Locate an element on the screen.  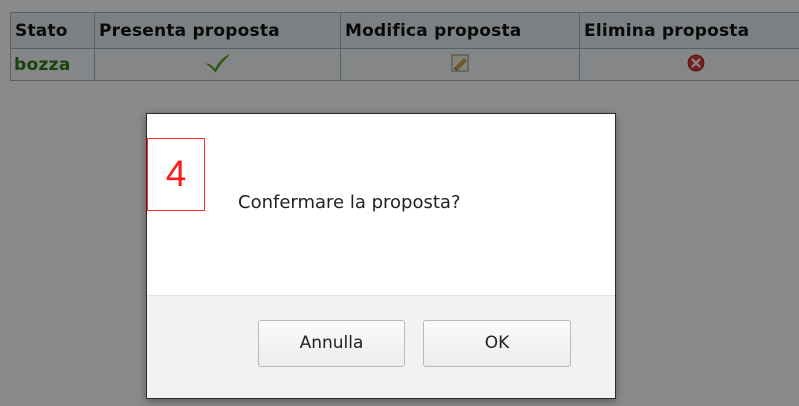
cancel-button: Annulla is located at coordinates (331, 343).